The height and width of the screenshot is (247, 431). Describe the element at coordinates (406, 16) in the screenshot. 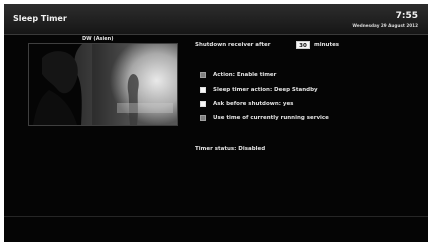

I see `clock: 7:55` at that location.